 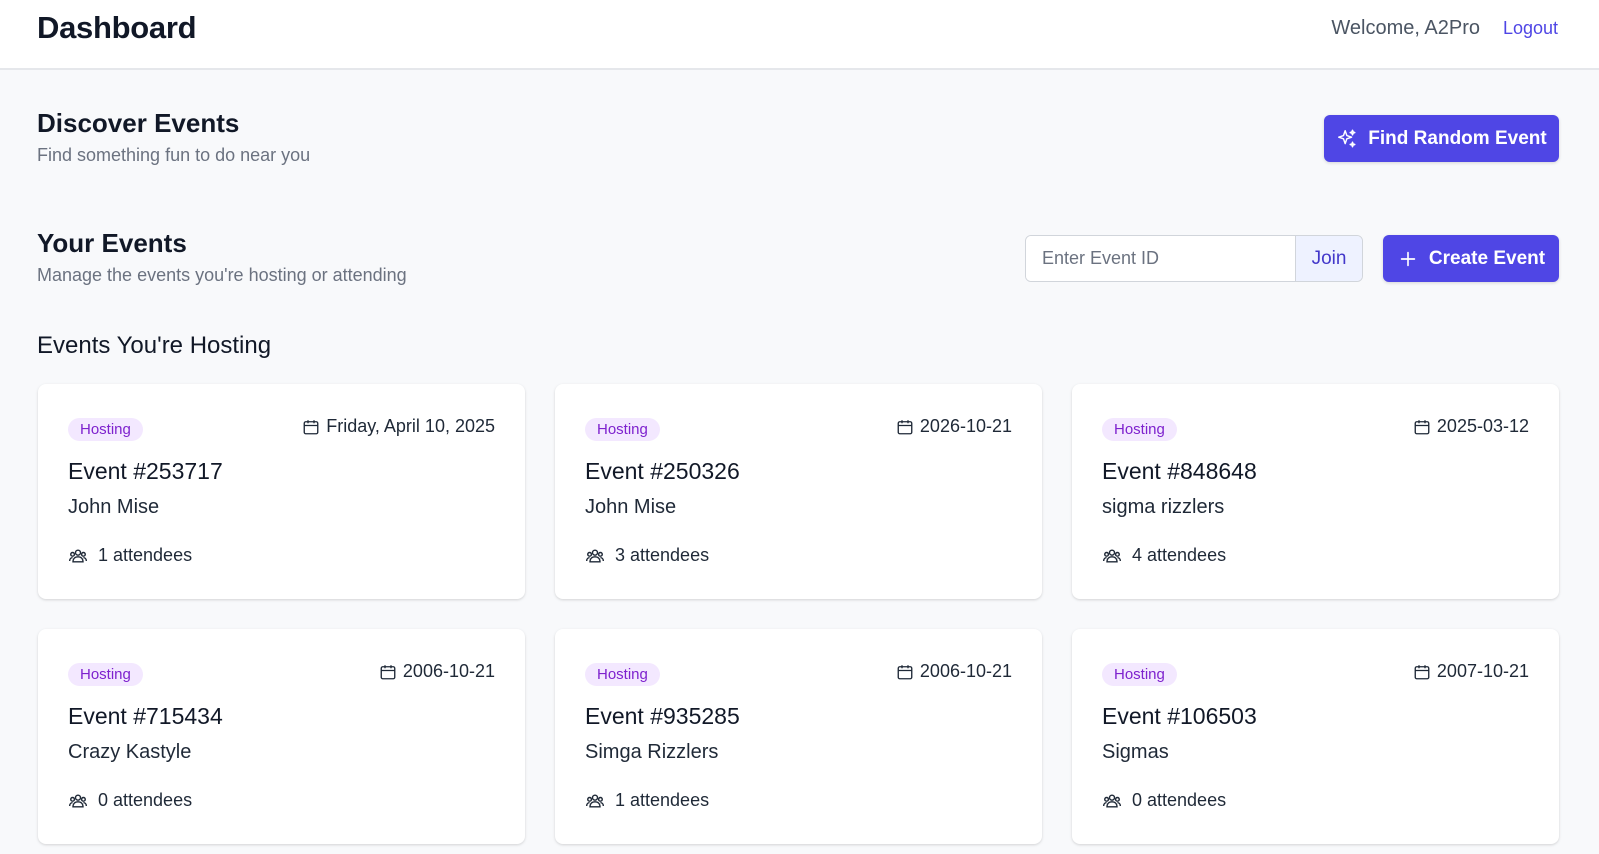 What do you see at coordinates (662, 471) in the screenshot?
I see `event-title: Event #250326` at bounding box center [662, 471].